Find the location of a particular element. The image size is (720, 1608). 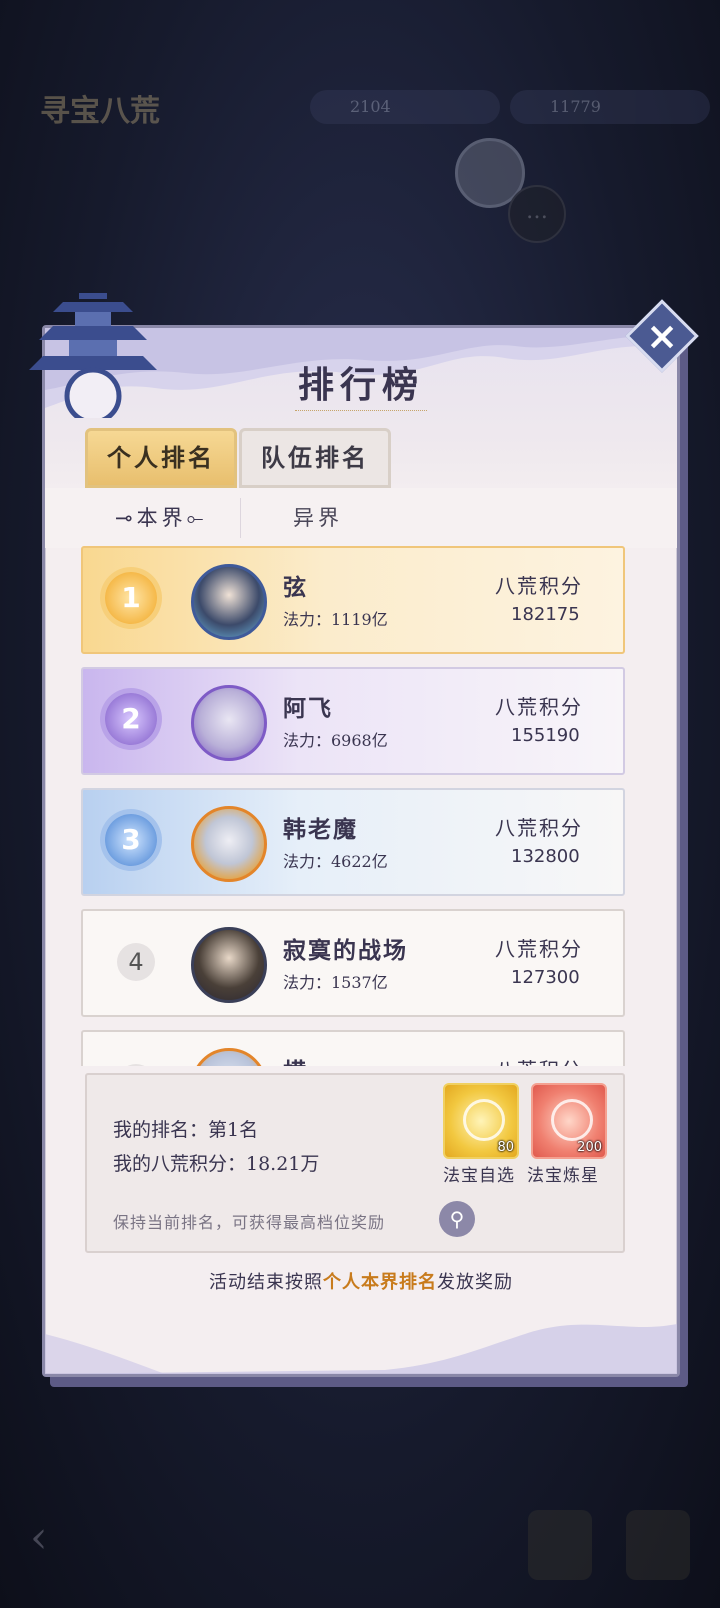

ranking-row-4: 4 寂寞的战场 法力：1537亿 八荒积分 127300 is located at coordinates (353, 963).